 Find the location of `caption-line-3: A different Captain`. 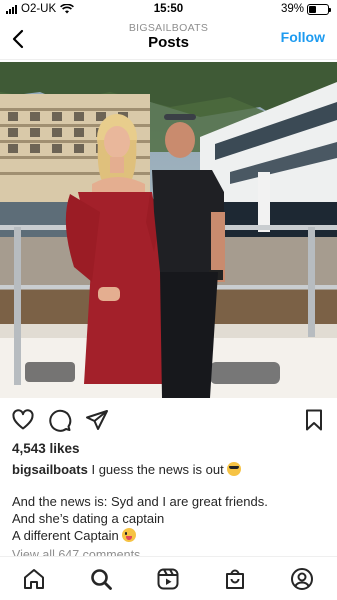

caption-line-3: A different Captain is located at coordinates (74, 535).